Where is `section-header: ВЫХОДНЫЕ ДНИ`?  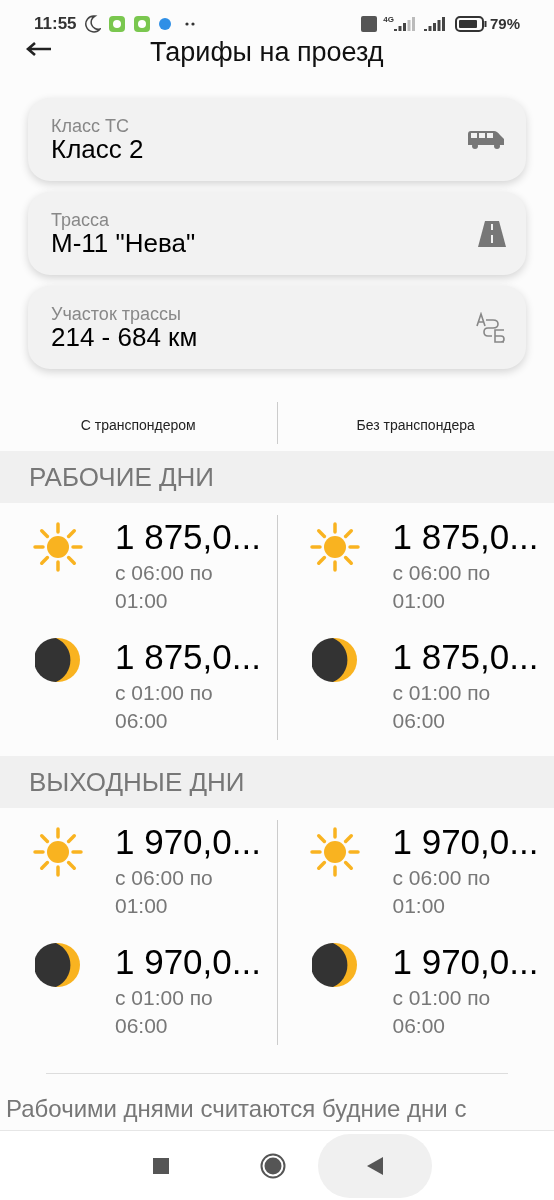 section-header: ВЫХОДНЫЕ ДНИ is located at coordinates (277, 782).